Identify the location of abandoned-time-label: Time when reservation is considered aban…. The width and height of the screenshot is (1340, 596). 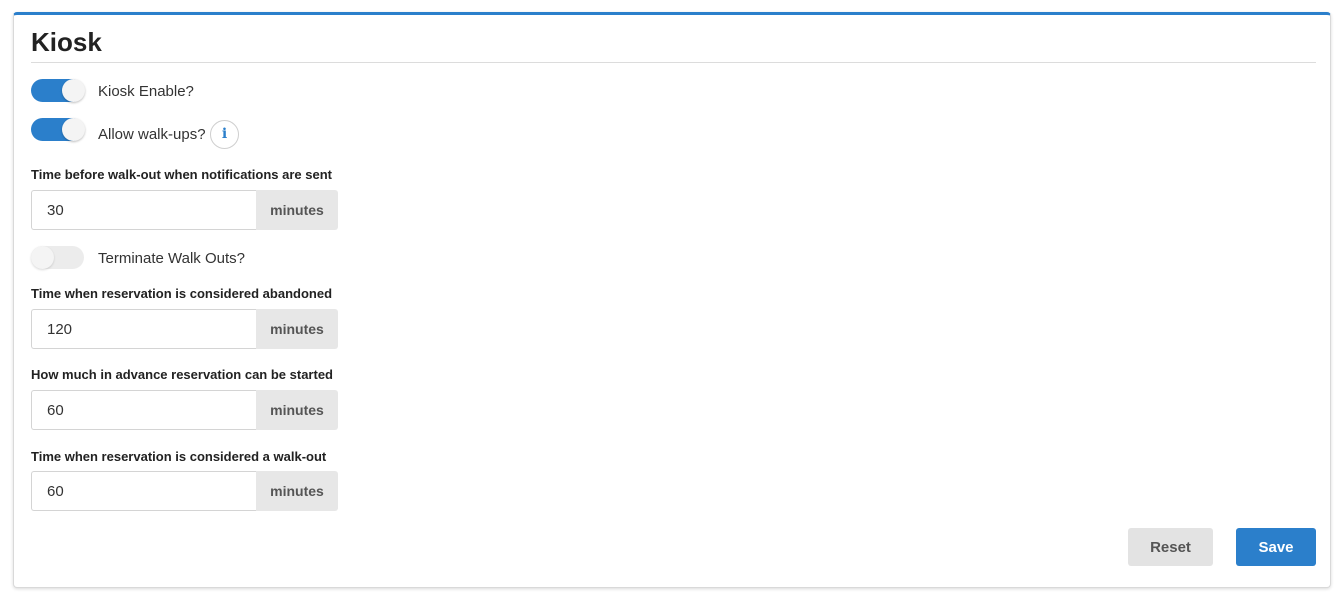
(182, 293).